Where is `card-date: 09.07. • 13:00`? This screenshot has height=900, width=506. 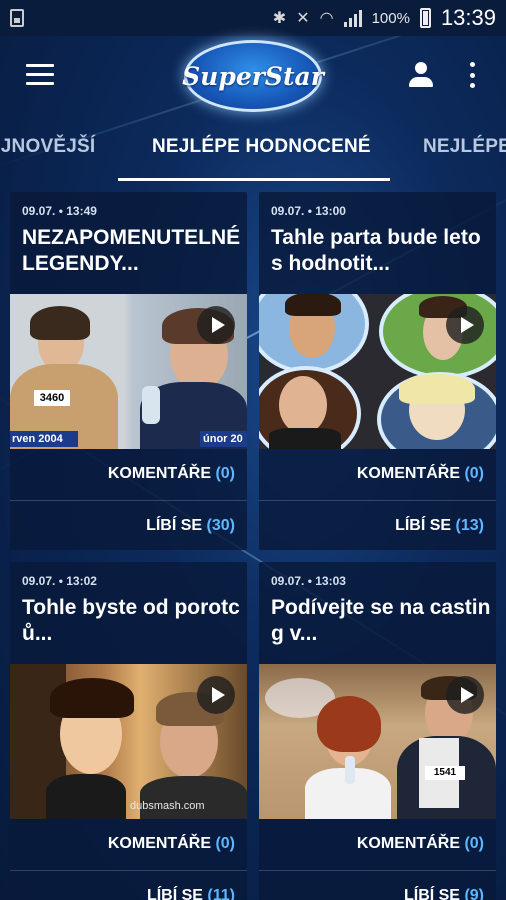
card-date: 09.07. • 13:00 is located at coordinates (308, 211).